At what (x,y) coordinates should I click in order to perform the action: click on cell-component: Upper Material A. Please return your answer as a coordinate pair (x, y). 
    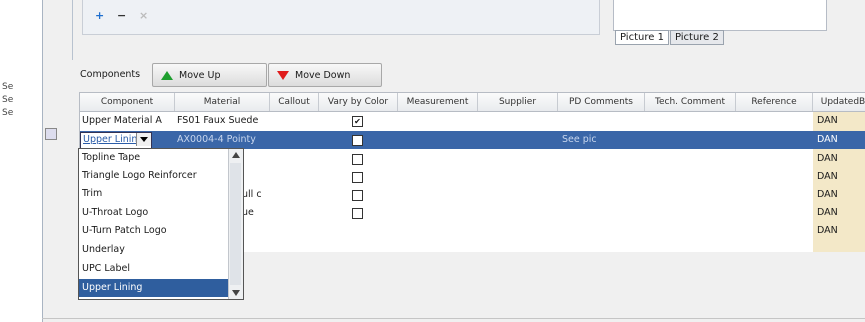
    Looking at the image, I should click on (127, 121).